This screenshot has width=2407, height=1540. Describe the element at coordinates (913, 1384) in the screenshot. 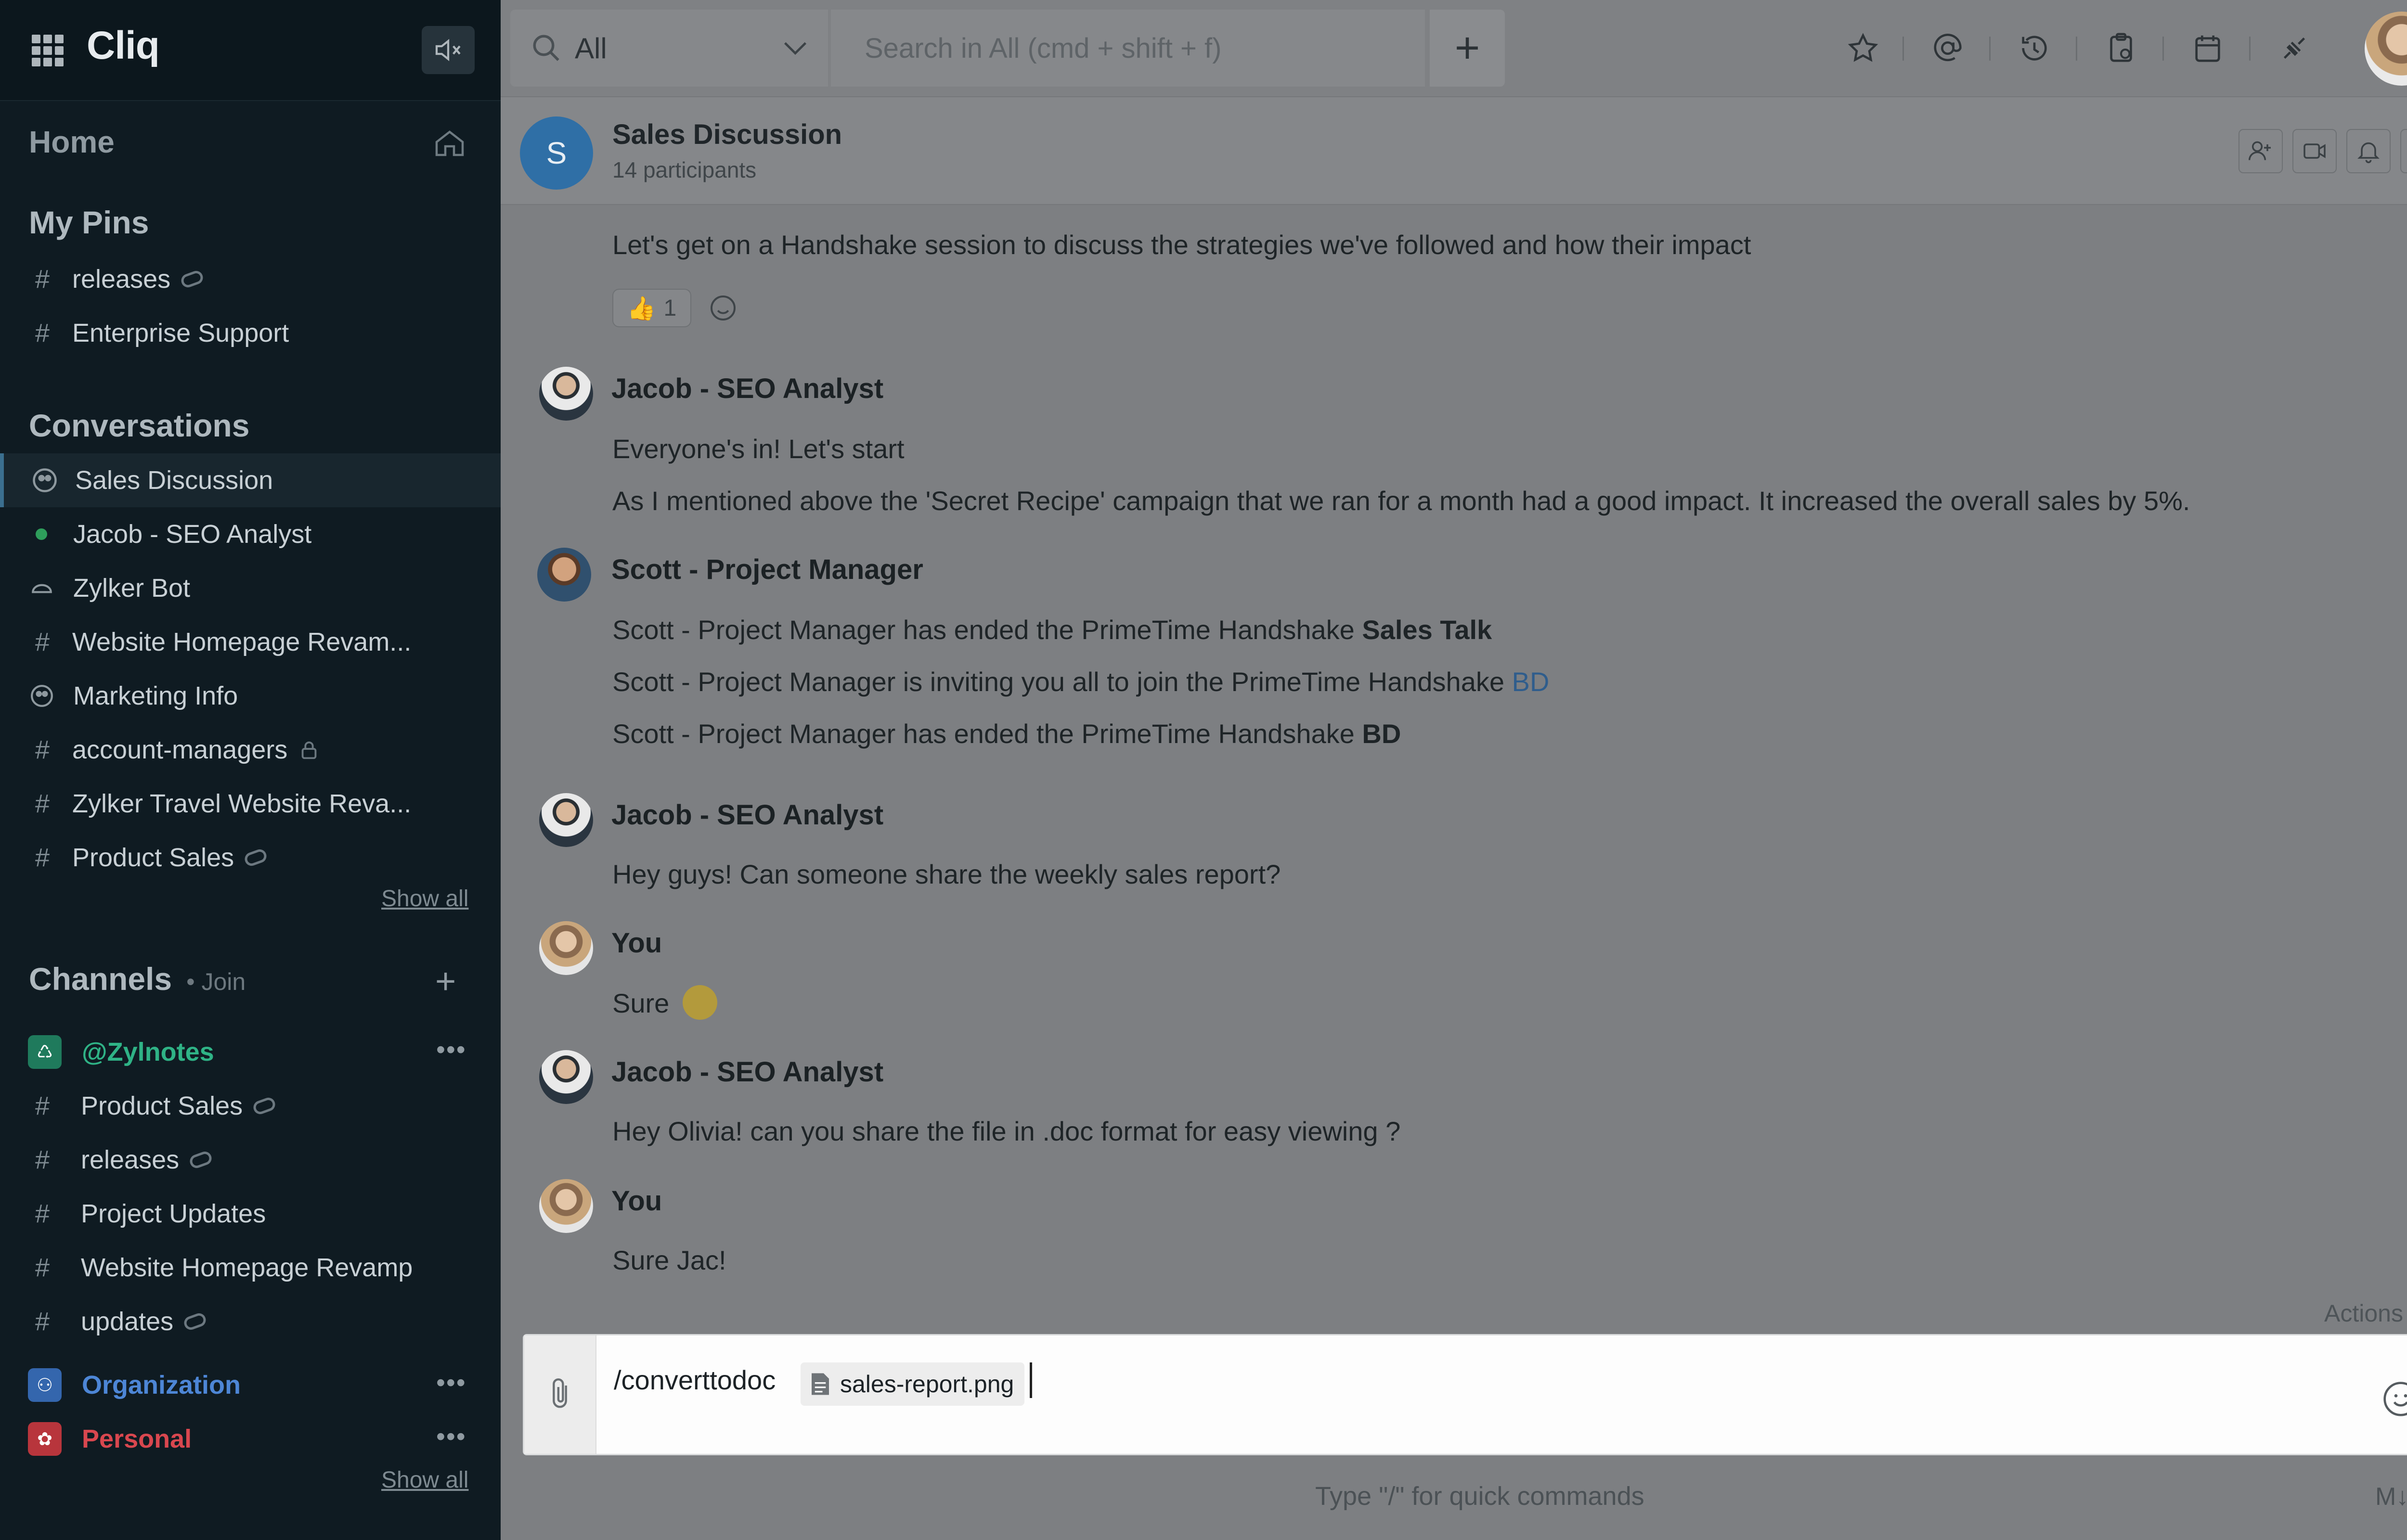

I see `attachment-chip: sales-report.png` at that location.